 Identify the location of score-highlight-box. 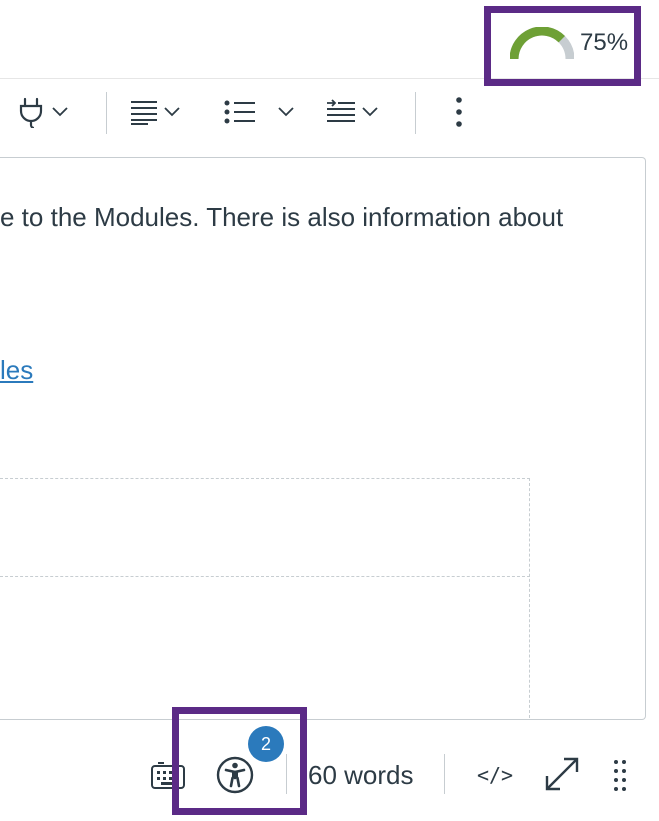
(562, 46).